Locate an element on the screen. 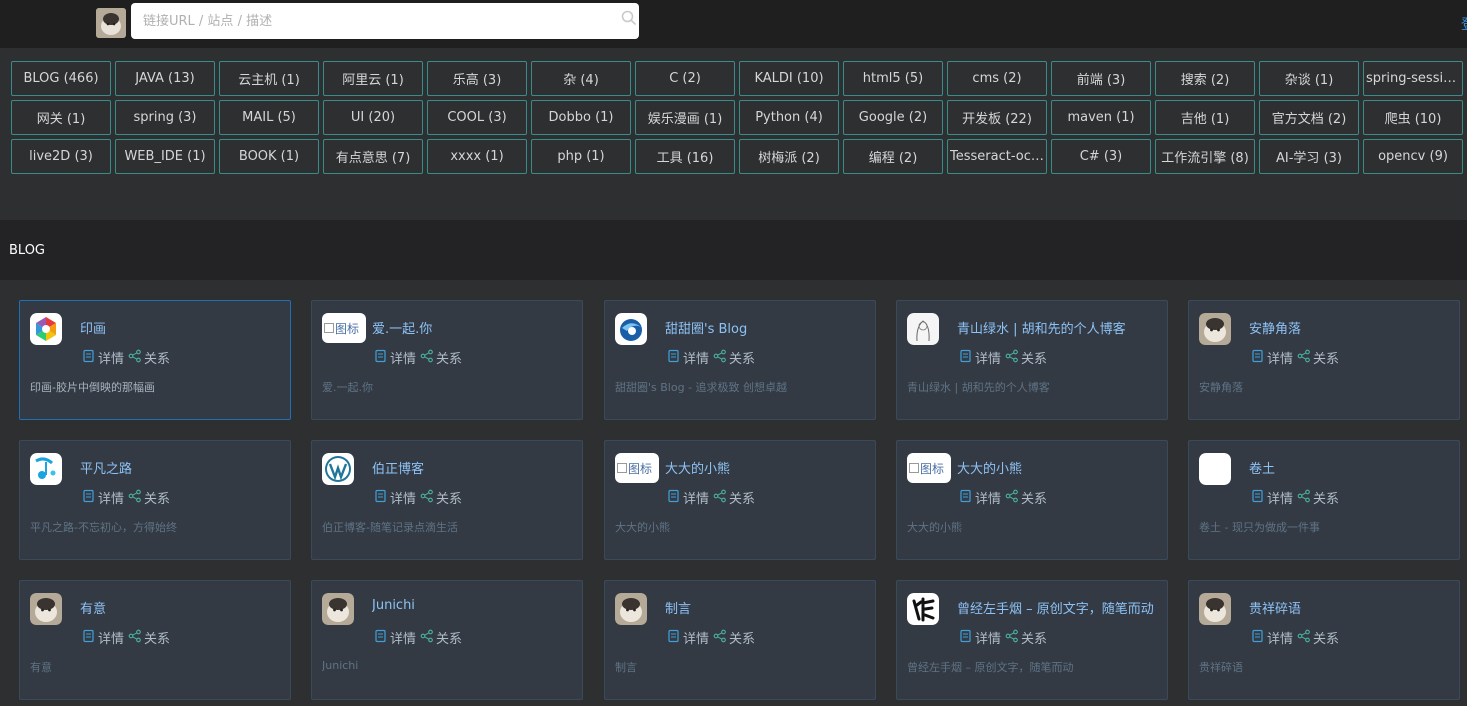  card-title: 甜甜圈's Blog is located at coordinates (770, 327).